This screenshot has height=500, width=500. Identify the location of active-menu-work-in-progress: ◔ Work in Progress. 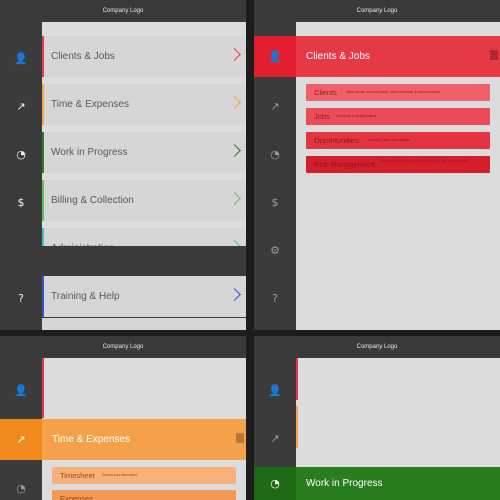
(377, 483).